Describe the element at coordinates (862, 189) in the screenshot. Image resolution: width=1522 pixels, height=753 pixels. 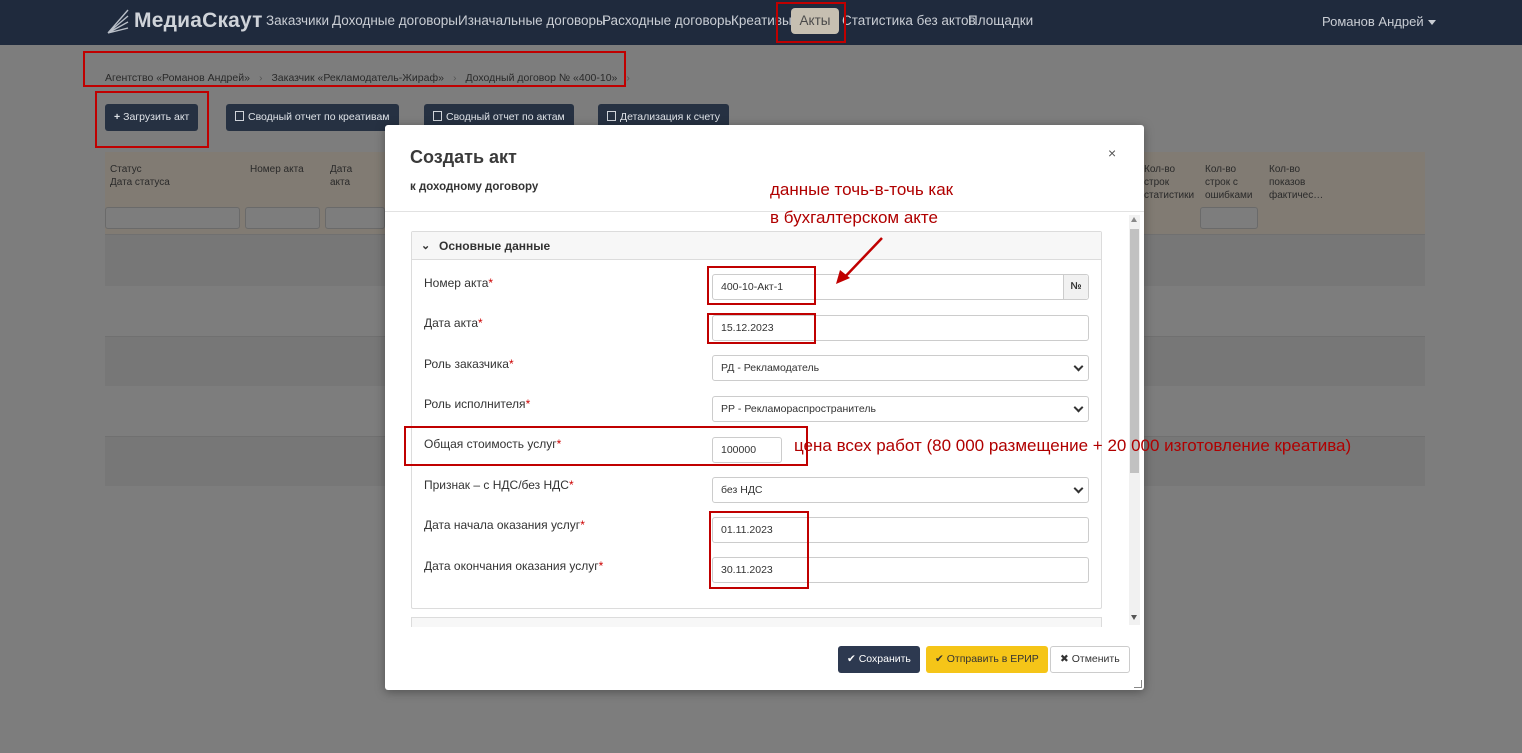
I see `annotation-note-exact-line1: данные точь-в-точь как` at that location.